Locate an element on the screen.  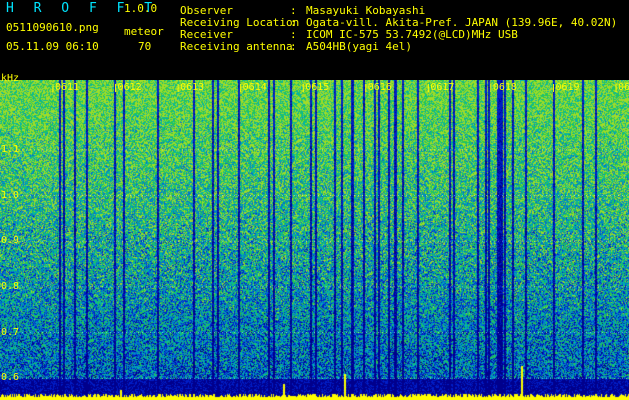
filename: 0511090610.png is located at coordinates (52, 27).